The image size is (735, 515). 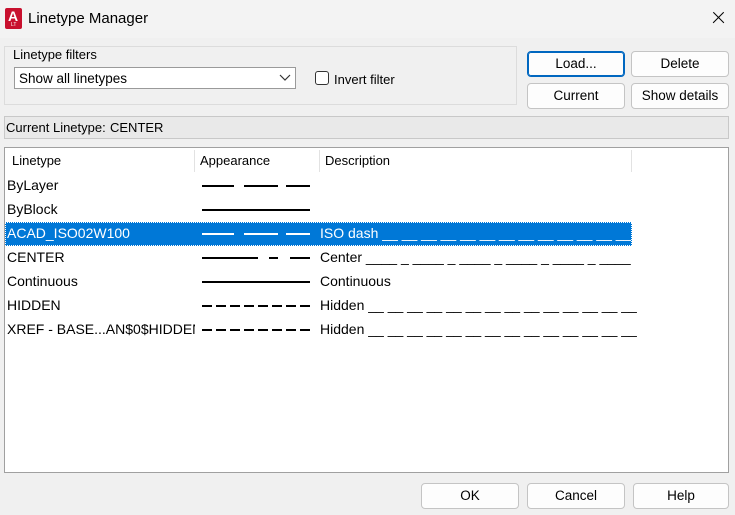 What do you see at coordinates (366, 127) in the screenshot?
I see `current-linetype-bar: Current Linetype: CENTER` at bounding box center [366, 127].